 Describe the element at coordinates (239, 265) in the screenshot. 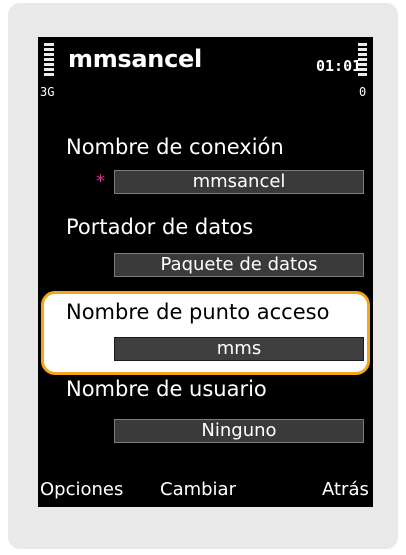

I see `data-bearer-field: Paquete de datos` at that location.